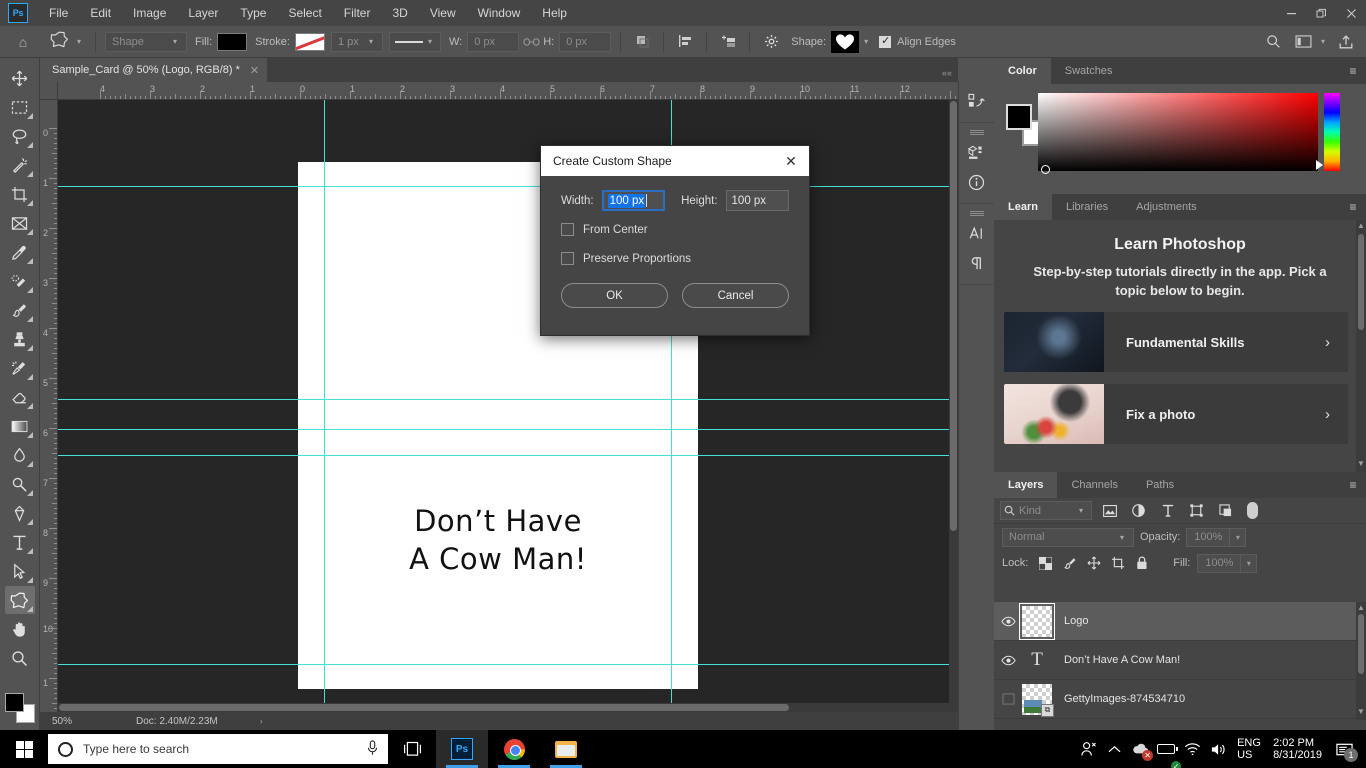 Image resolution: width=1366 pixels, height=768 pixels. Describe the element at coordinates (1094, 485) in the screenshot. I see `tab-channels: Channels` at that location.